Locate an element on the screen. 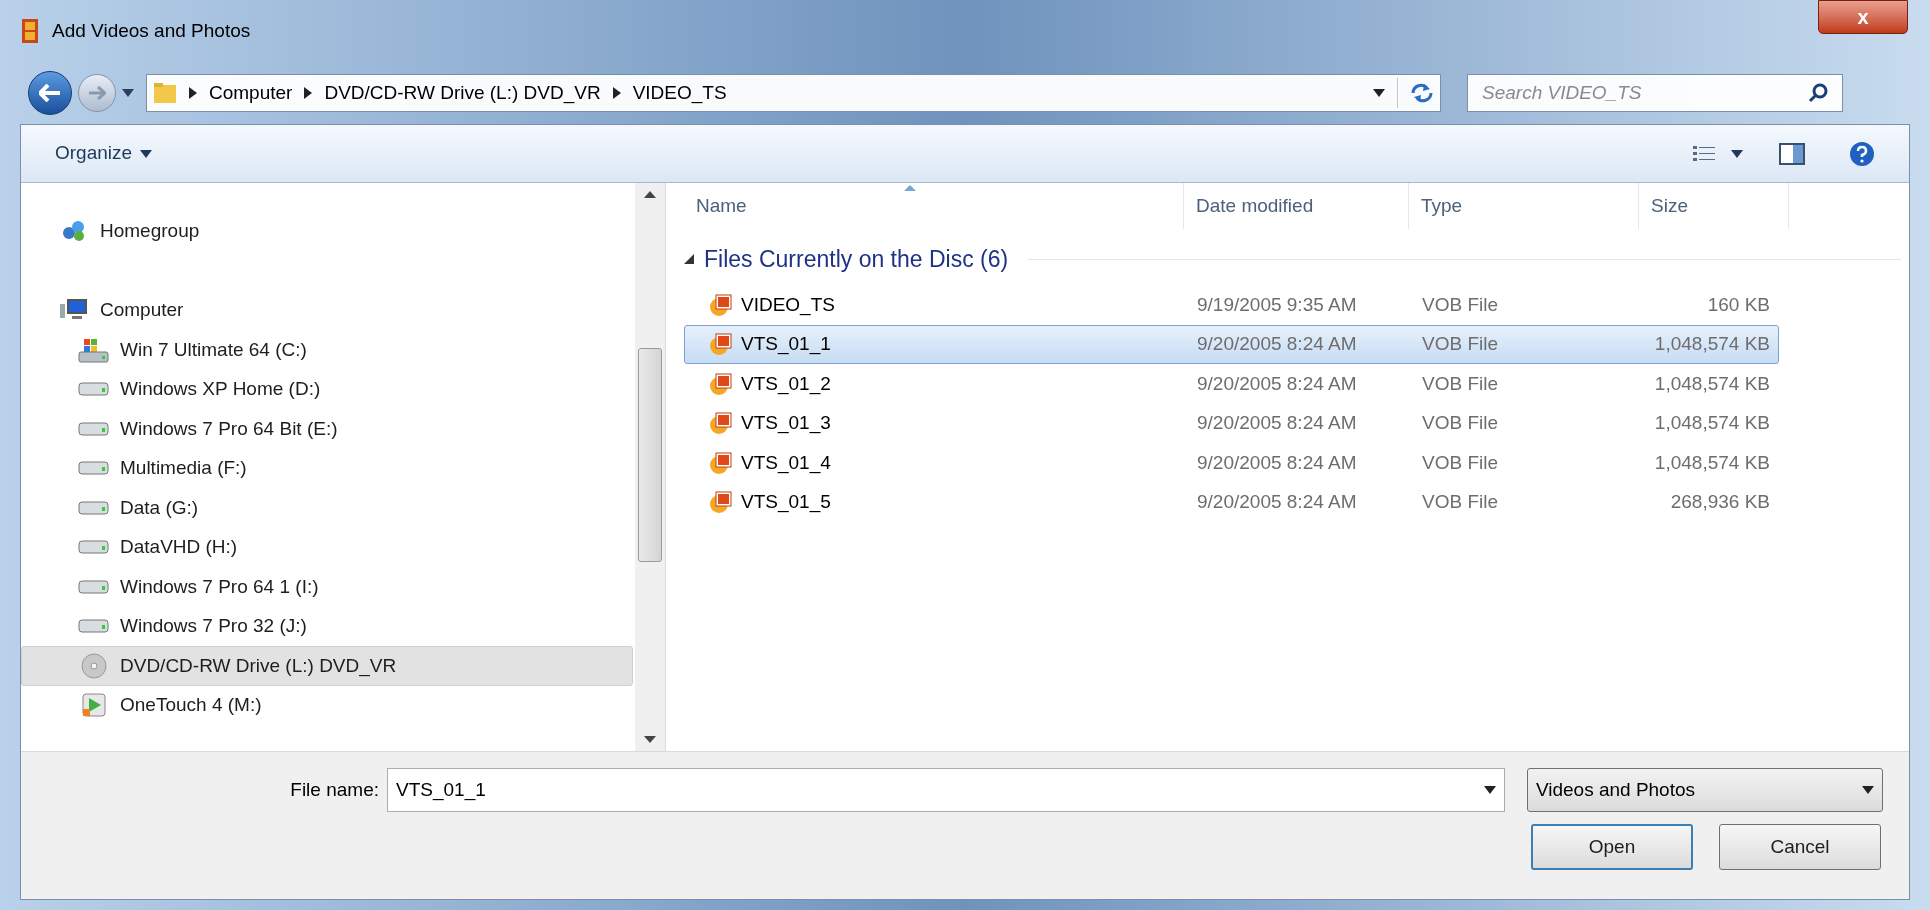  breadcrumb-item: Computer is located at coordinates (251, 93).